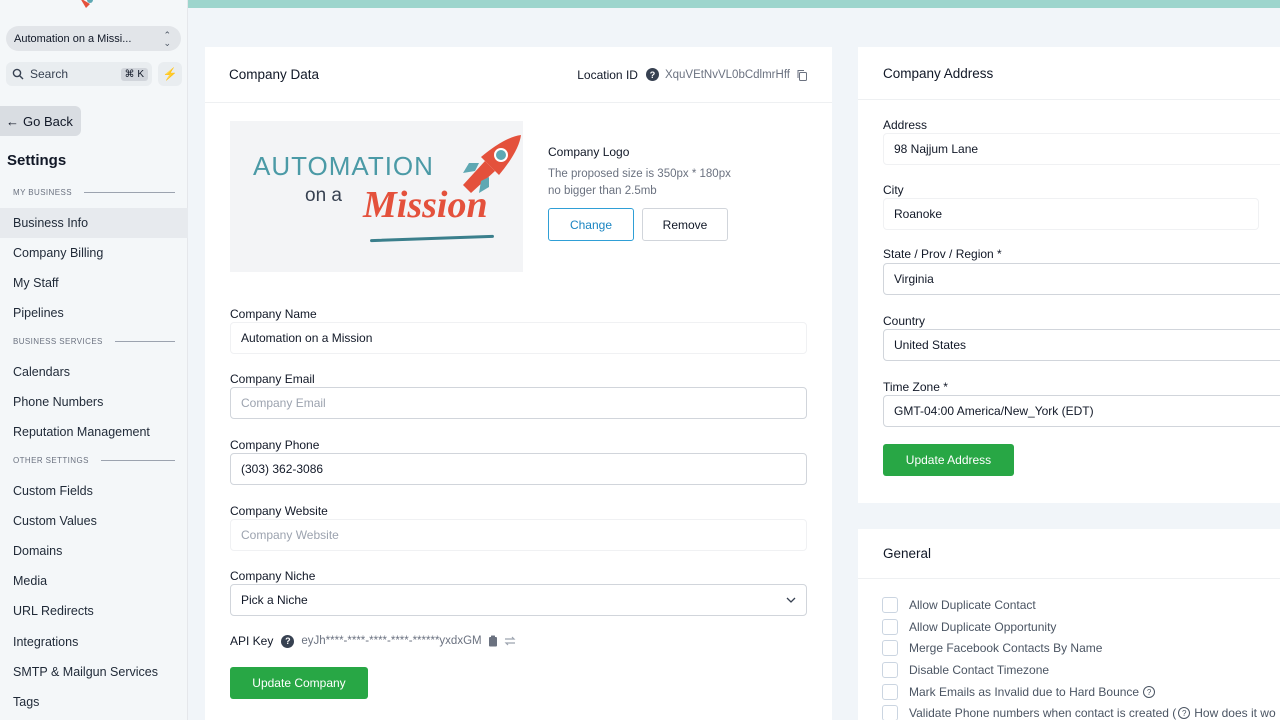 The width and height of the screenshot is (1280, 720). I want to click on city-input: Roanoke, so click(1071, 214).